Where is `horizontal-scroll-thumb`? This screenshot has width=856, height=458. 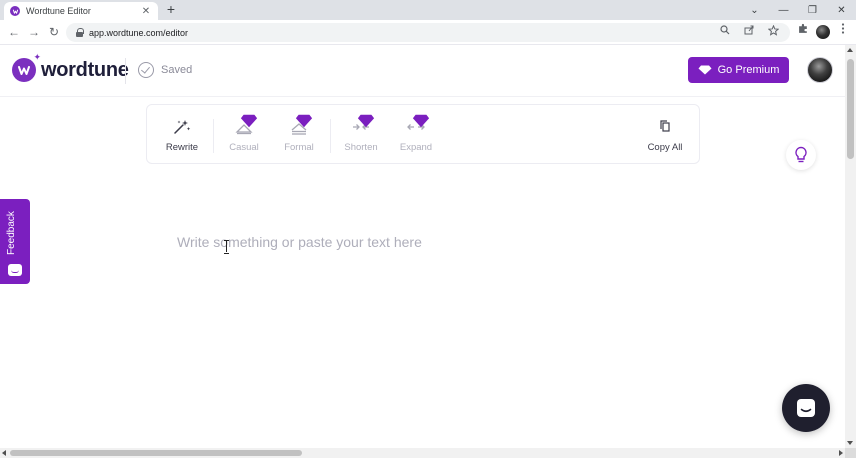 horizontal-scroll-thumb is located at coordinates (156, 453).